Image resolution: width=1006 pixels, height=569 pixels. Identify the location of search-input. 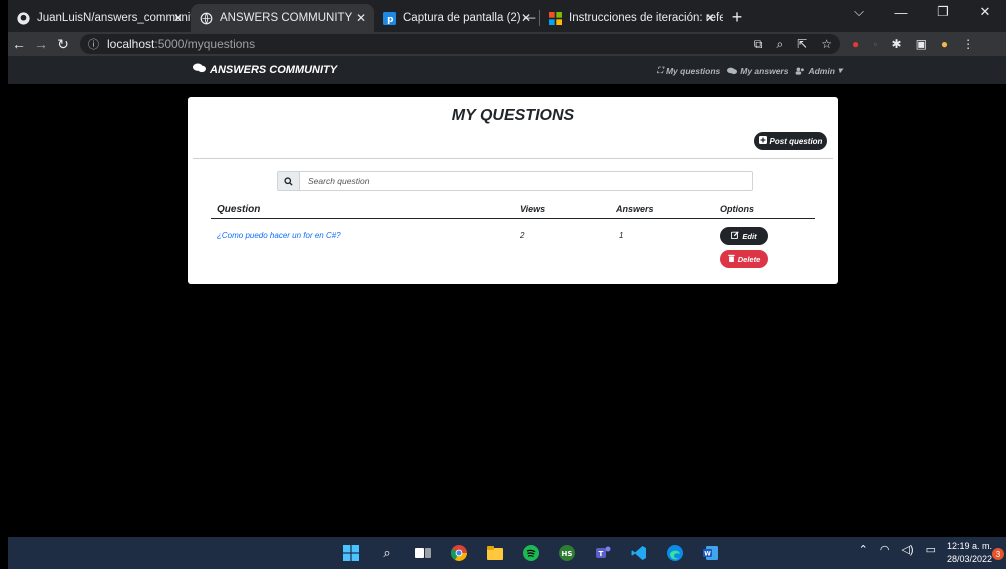
(520, 181).